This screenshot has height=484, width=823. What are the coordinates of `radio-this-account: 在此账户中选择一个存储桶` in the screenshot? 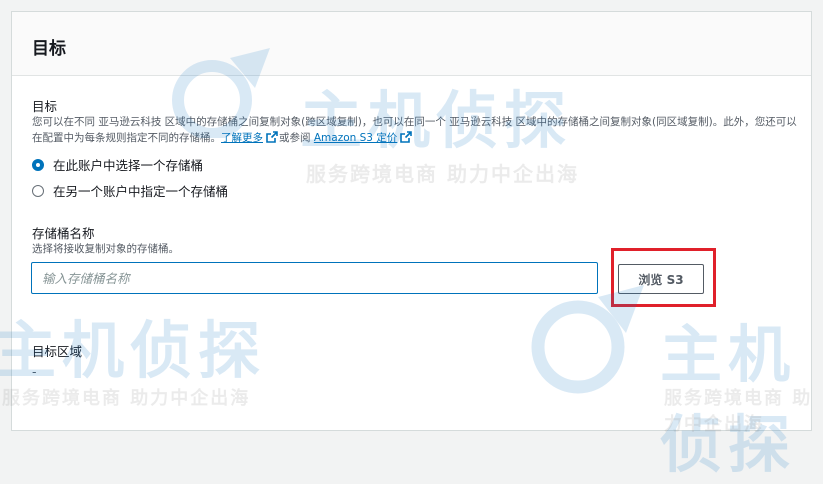 It's located at (117, 164).